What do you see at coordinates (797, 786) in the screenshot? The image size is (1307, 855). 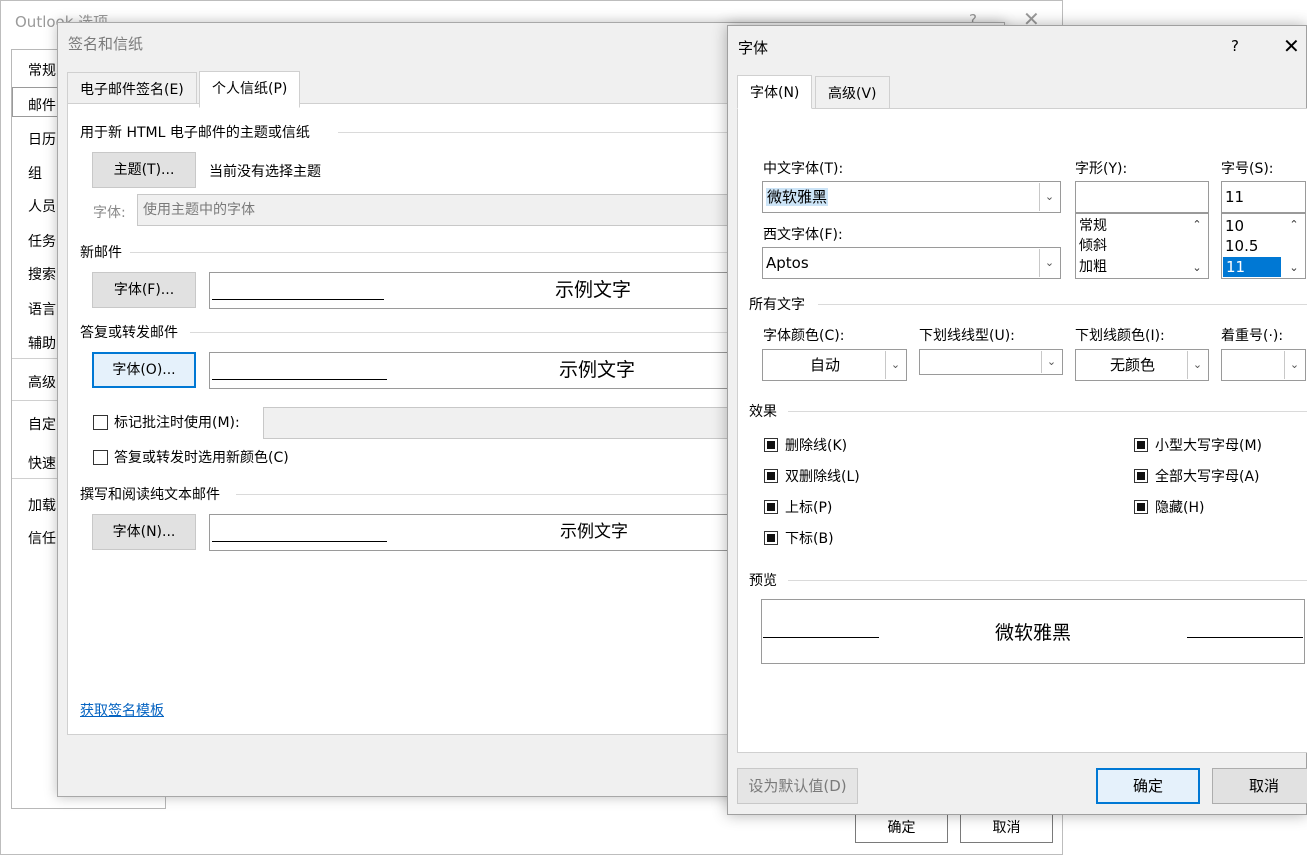 I see `set-default-button: 设为默认值(D)` at bounding box center [797, 786].